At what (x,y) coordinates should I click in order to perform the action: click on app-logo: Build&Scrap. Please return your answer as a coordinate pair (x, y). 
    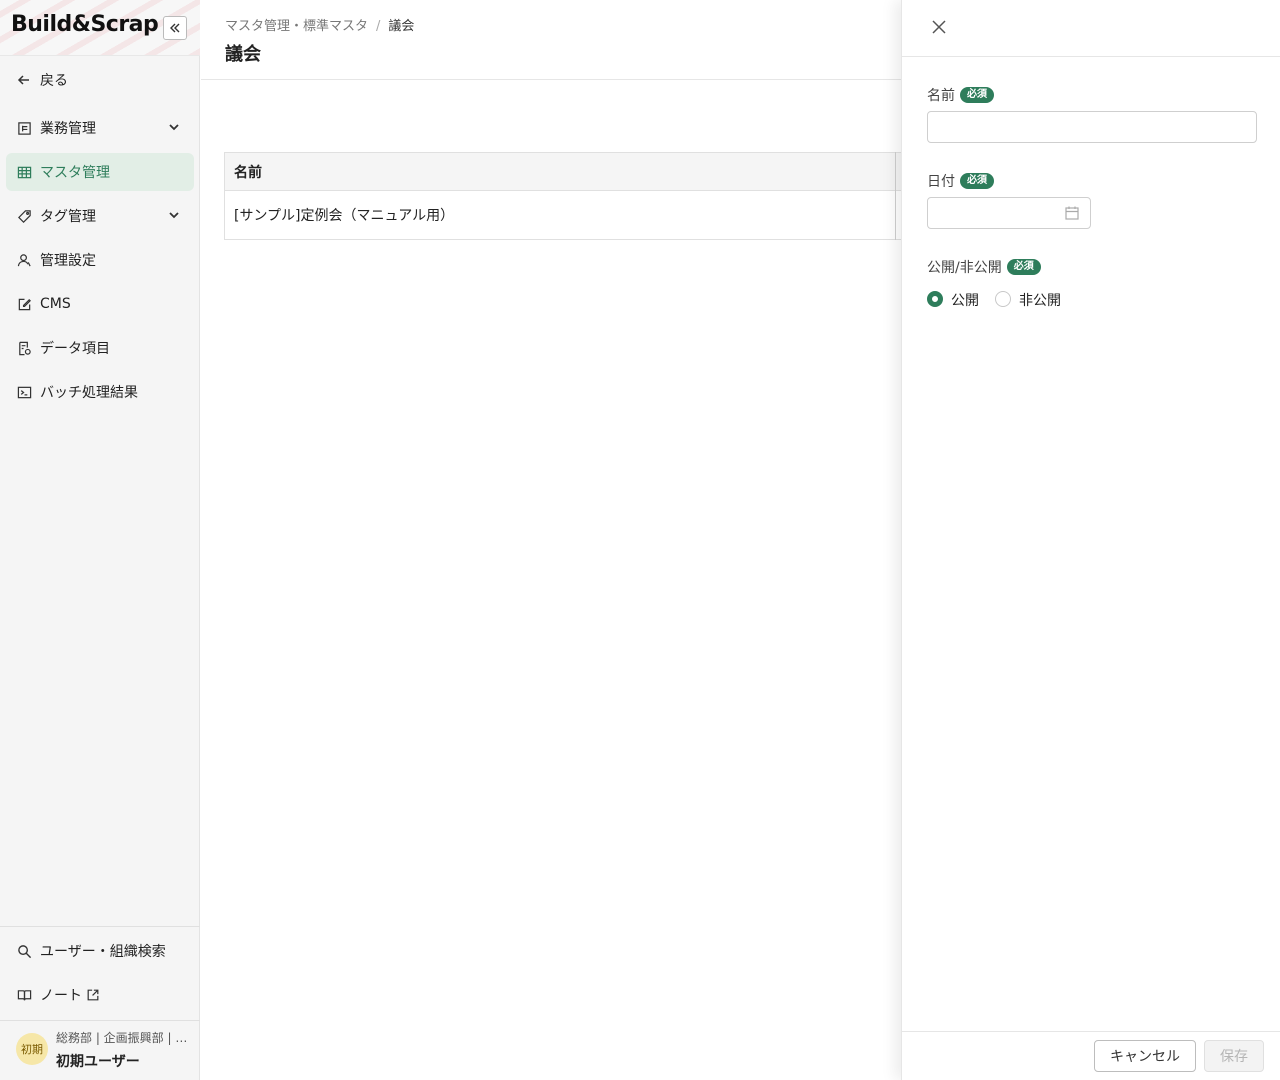
    Looking at the image, I should click on (85, 24).